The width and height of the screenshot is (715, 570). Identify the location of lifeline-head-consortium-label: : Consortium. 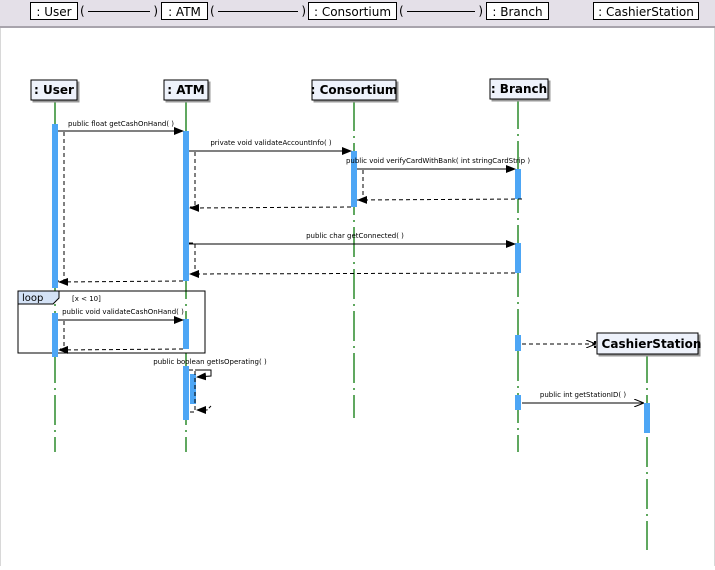
(354, 90).